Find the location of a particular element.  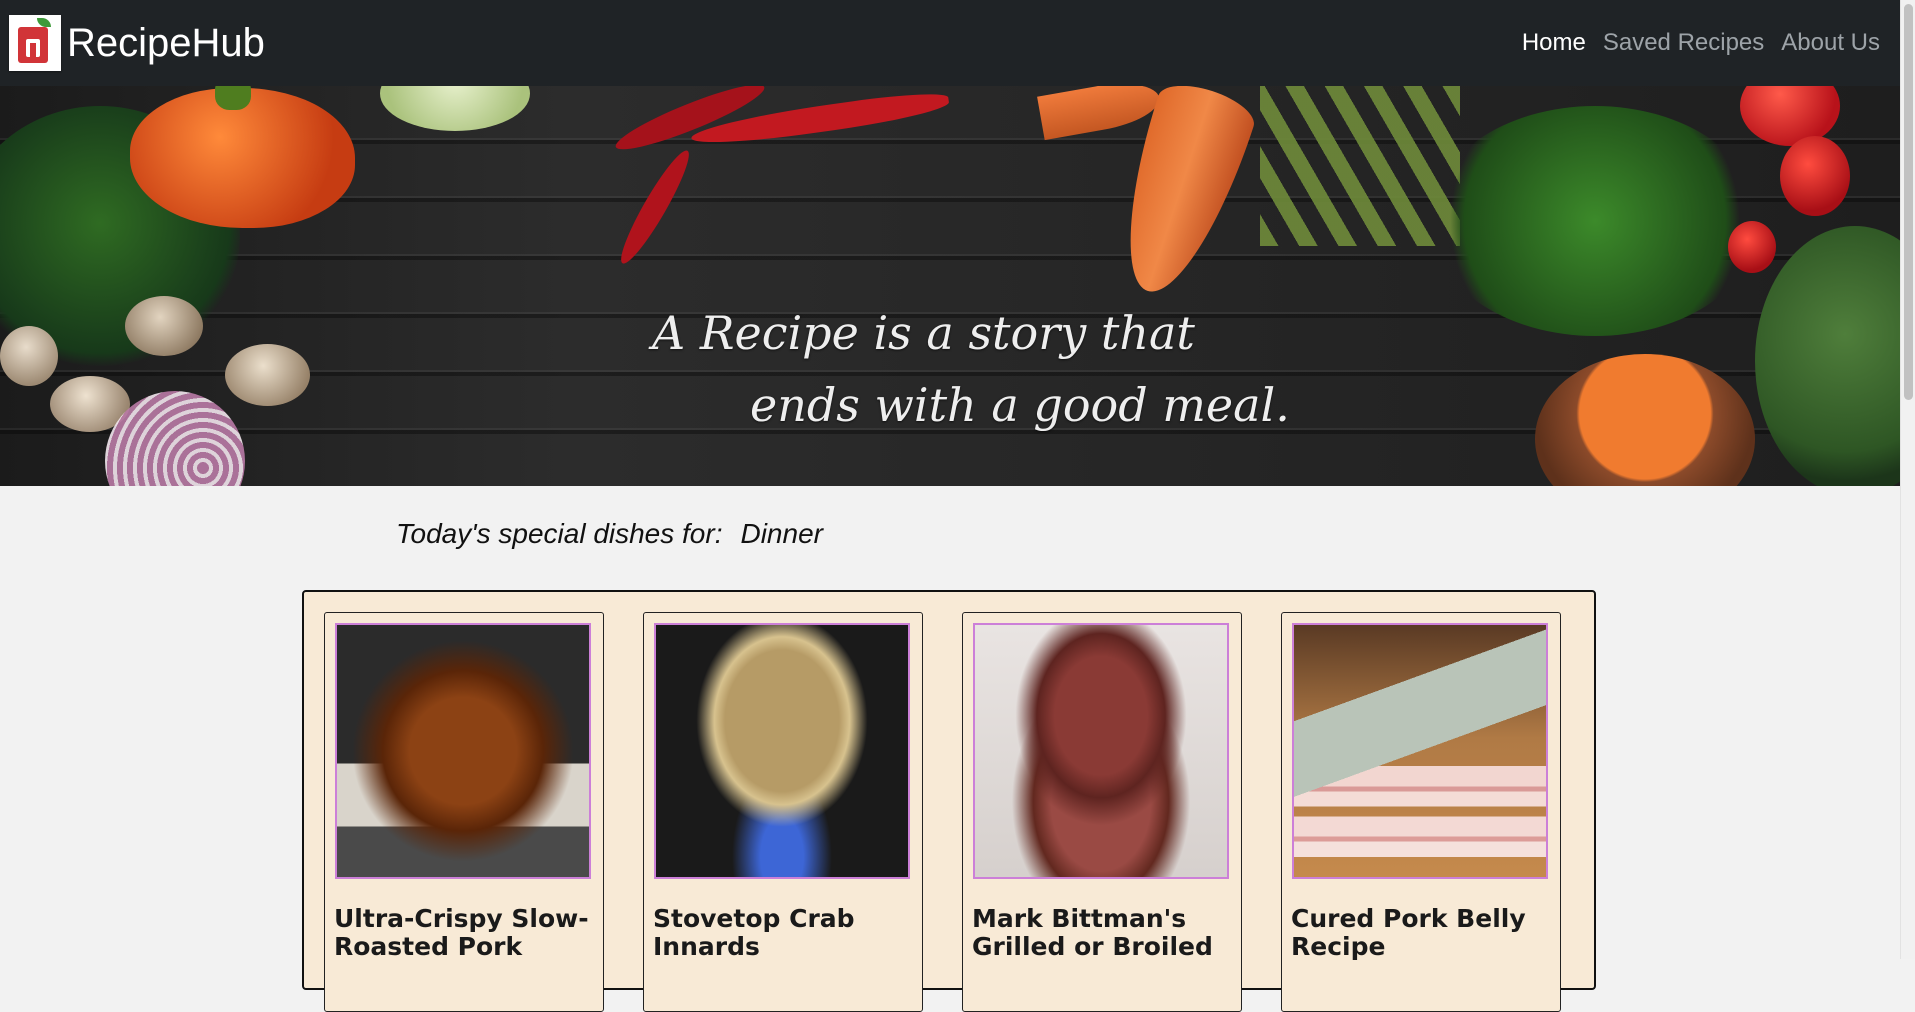

hero-quote-line-1: A Recipe is a story that is located at coordinates (923, 333).